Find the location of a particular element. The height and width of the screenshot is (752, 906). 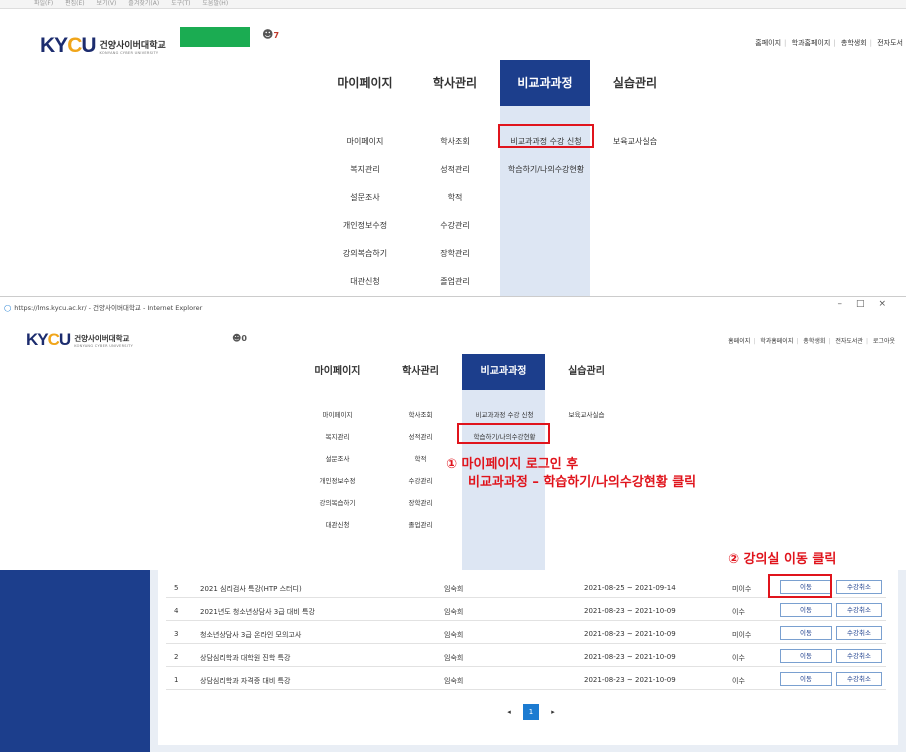

submenu-practice-2: 보육교사실습 is located at coordinates (586, 415).